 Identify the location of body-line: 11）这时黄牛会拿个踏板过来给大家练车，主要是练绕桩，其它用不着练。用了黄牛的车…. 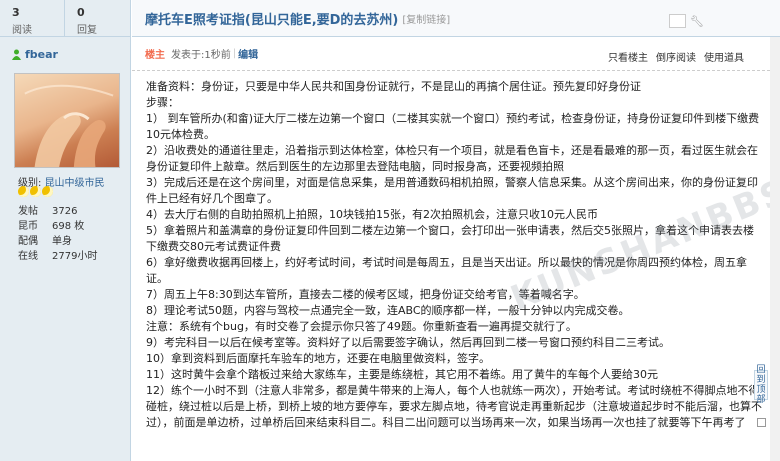
(402, 374).